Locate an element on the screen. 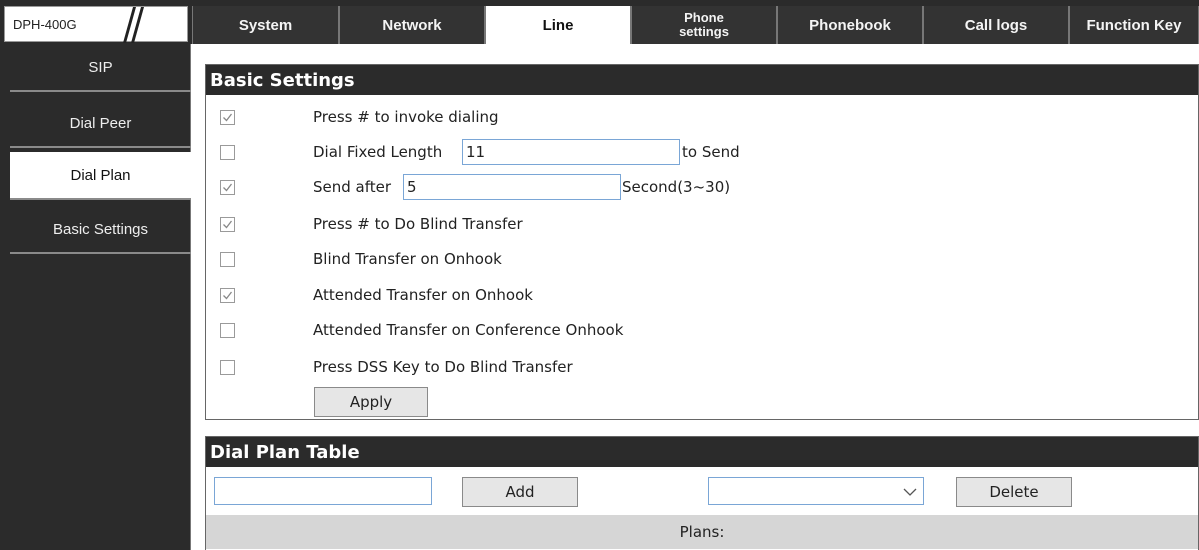 The height and width of the screenshot is (550, 1199). checkbox-blind-transfer-hash is located at coordinates (227, 224).